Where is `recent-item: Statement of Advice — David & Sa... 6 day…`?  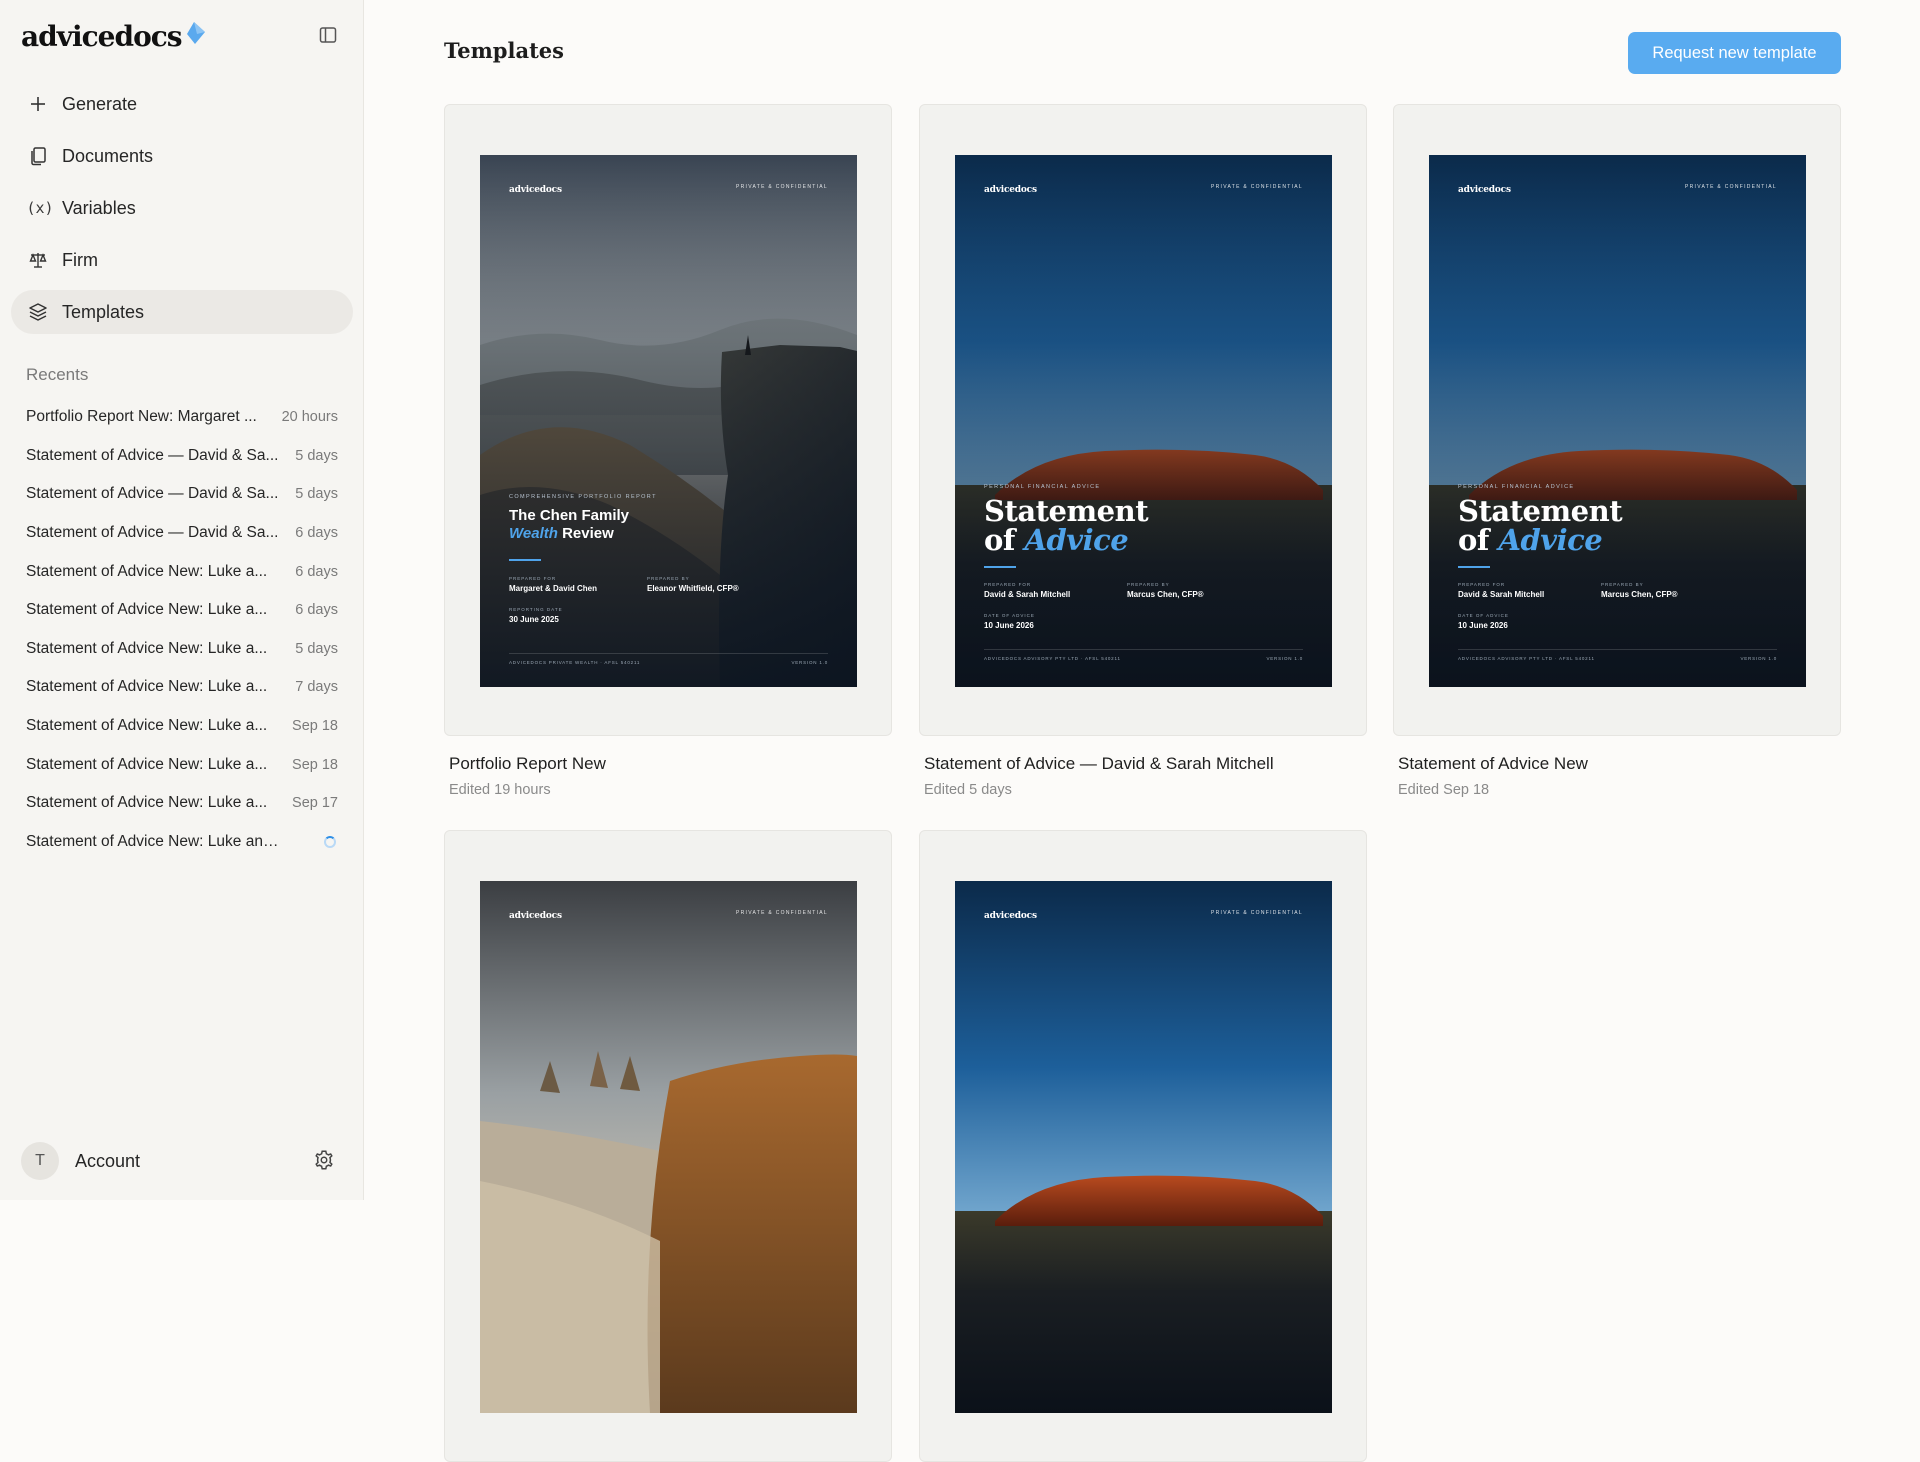 recent-item: Statement of Advice — David & Sa... 6 day… is located at coordinates (182, 533).